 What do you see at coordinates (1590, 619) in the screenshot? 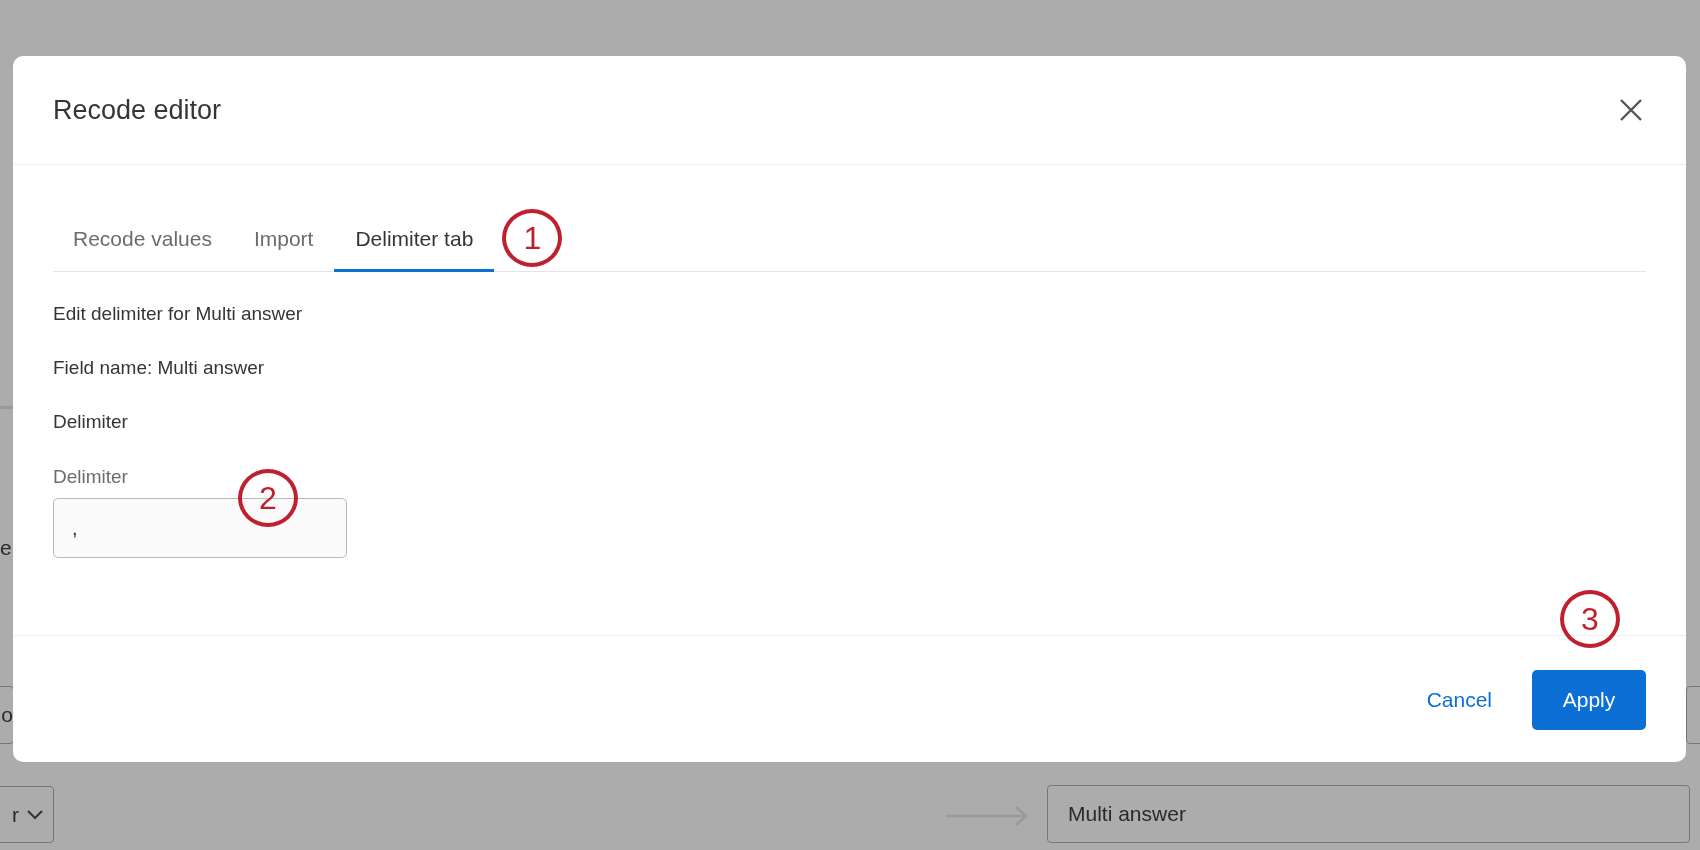
I see `callout-marker: 3` at bounding box center [1590, 619].